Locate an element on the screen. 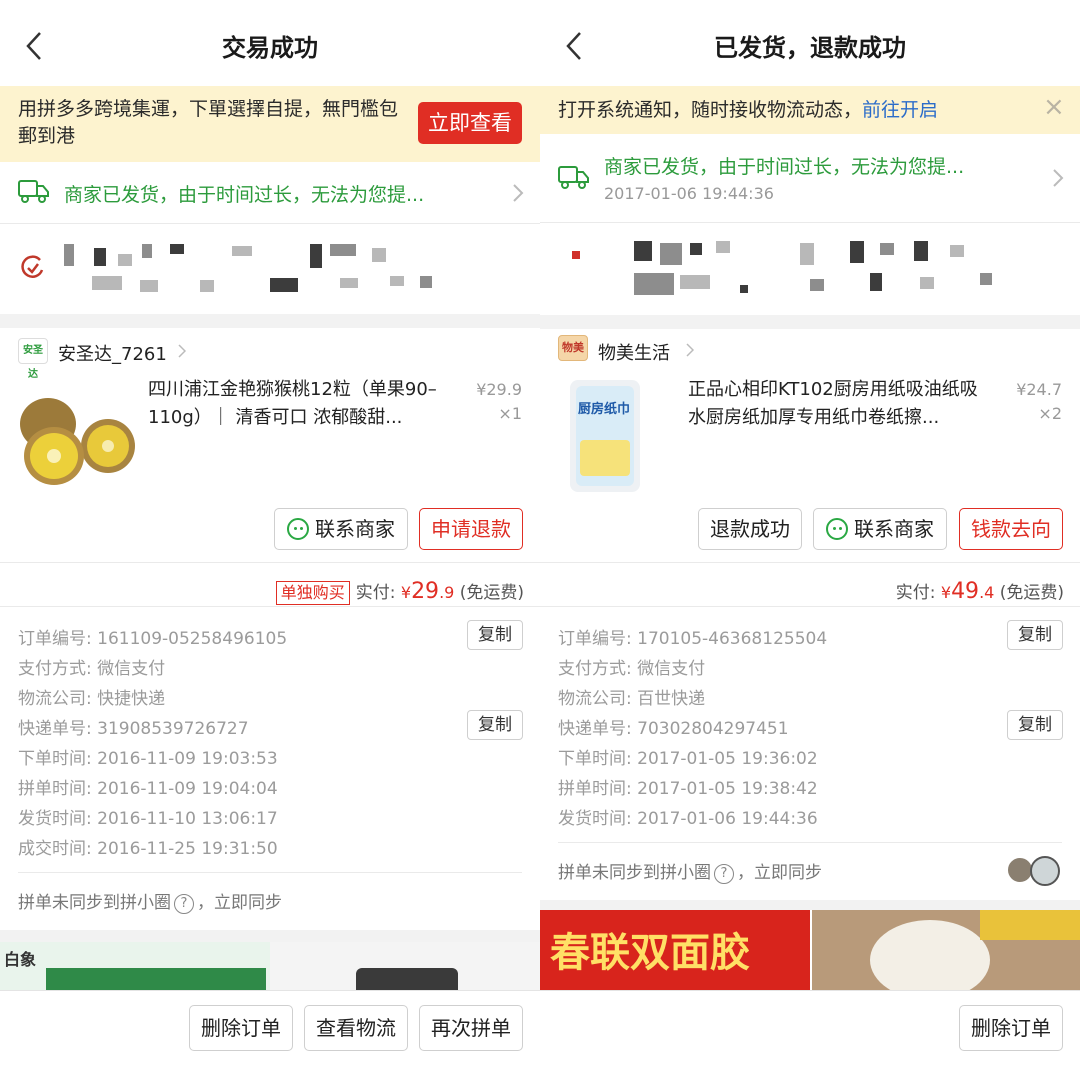 The height and width of the screenshot is (1067, 1080). bottom-action-bar: 删除订单 is located at coordinates (810, 1028).